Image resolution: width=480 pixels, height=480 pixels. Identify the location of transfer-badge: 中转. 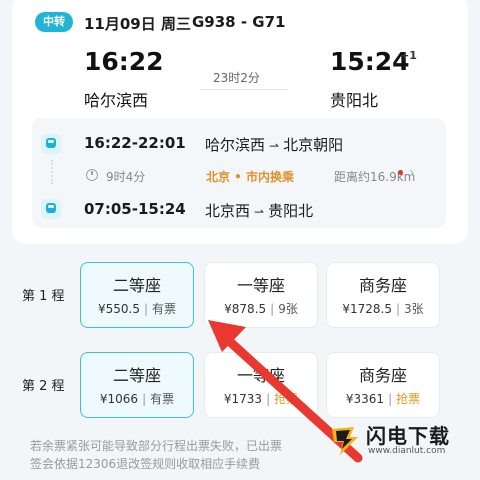
(54, 22).